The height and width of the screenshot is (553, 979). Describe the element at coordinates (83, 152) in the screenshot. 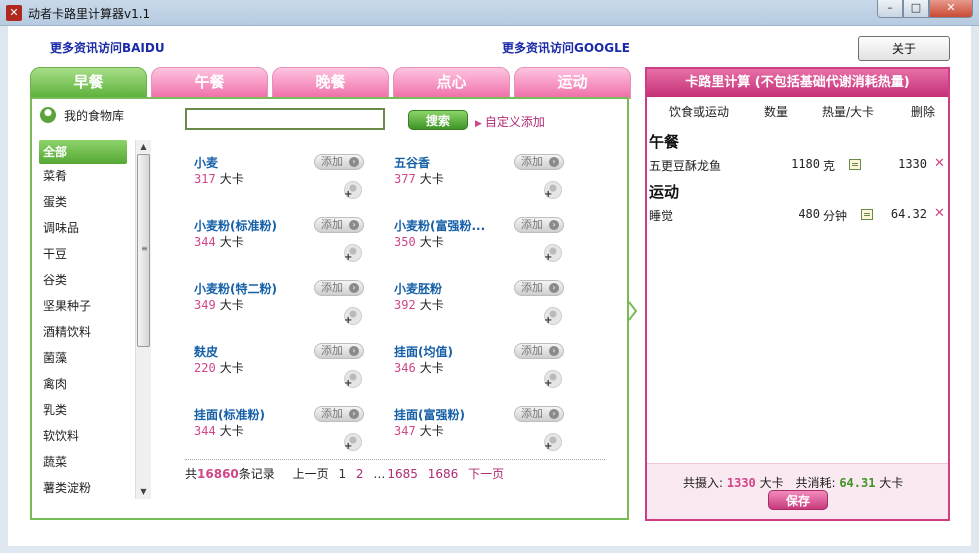

I see `category-item: 全部` at that location.